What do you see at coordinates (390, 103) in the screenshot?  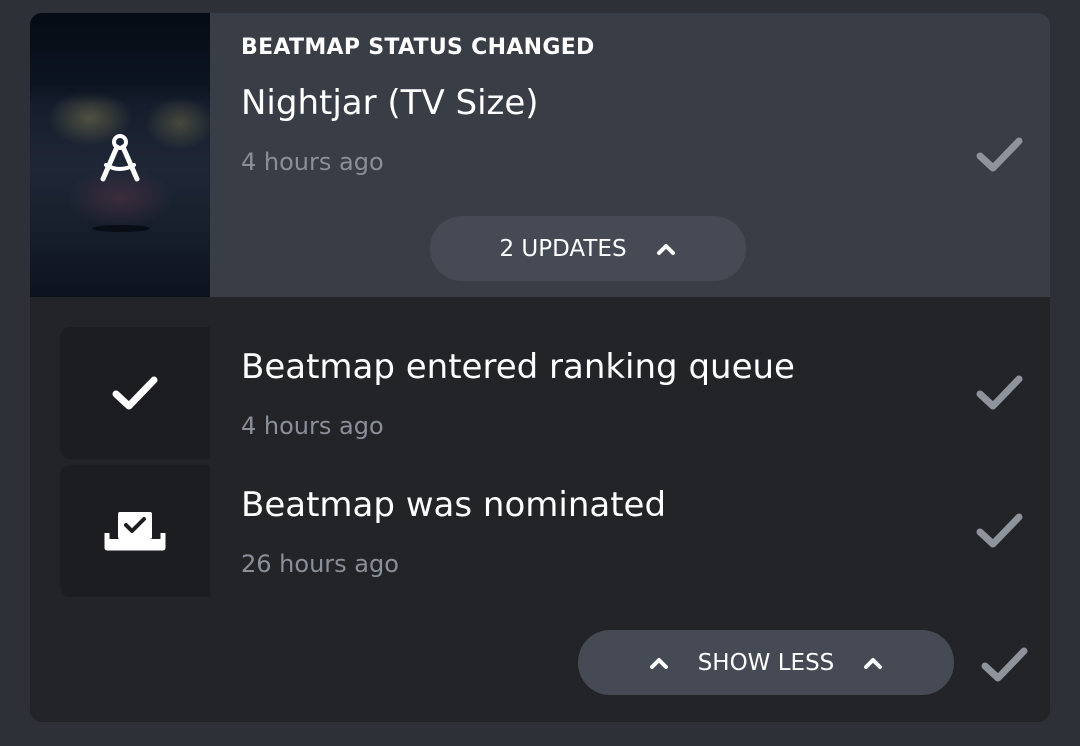 I see `beatmap-title: Nightjar (TV Size)` at bounding box center [390, 103].